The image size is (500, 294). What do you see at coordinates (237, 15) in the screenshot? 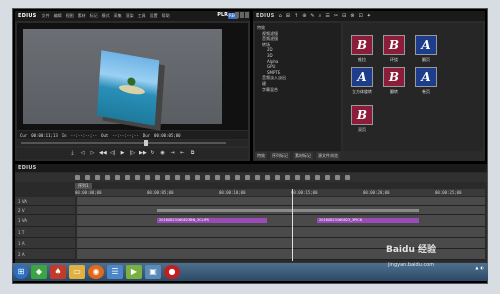
I see `minimize-icon` at bounding box center [237, 15].